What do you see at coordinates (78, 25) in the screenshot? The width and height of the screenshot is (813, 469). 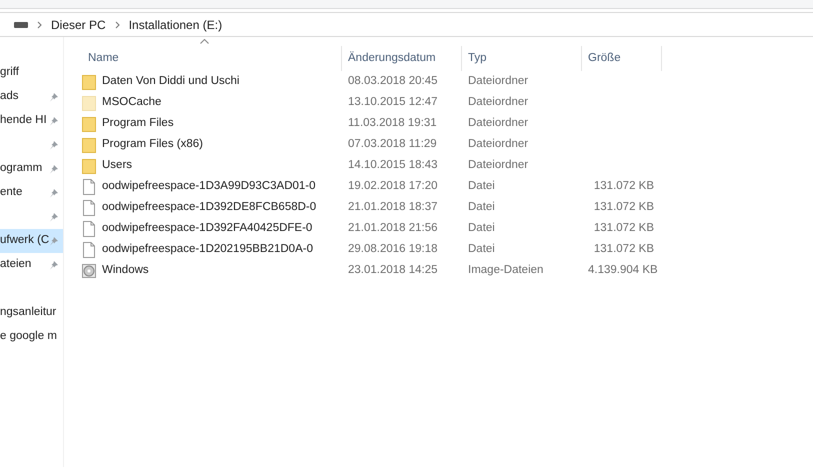 I see `breadcrumb-item: Dieser PC` at bounding box center [78, 25].